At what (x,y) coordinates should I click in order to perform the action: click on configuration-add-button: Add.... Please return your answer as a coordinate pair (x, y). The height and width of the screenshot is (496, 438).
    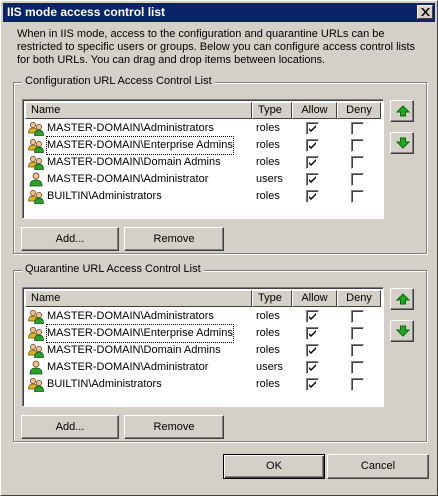
    Looking at the image, I should click on (70, 239).